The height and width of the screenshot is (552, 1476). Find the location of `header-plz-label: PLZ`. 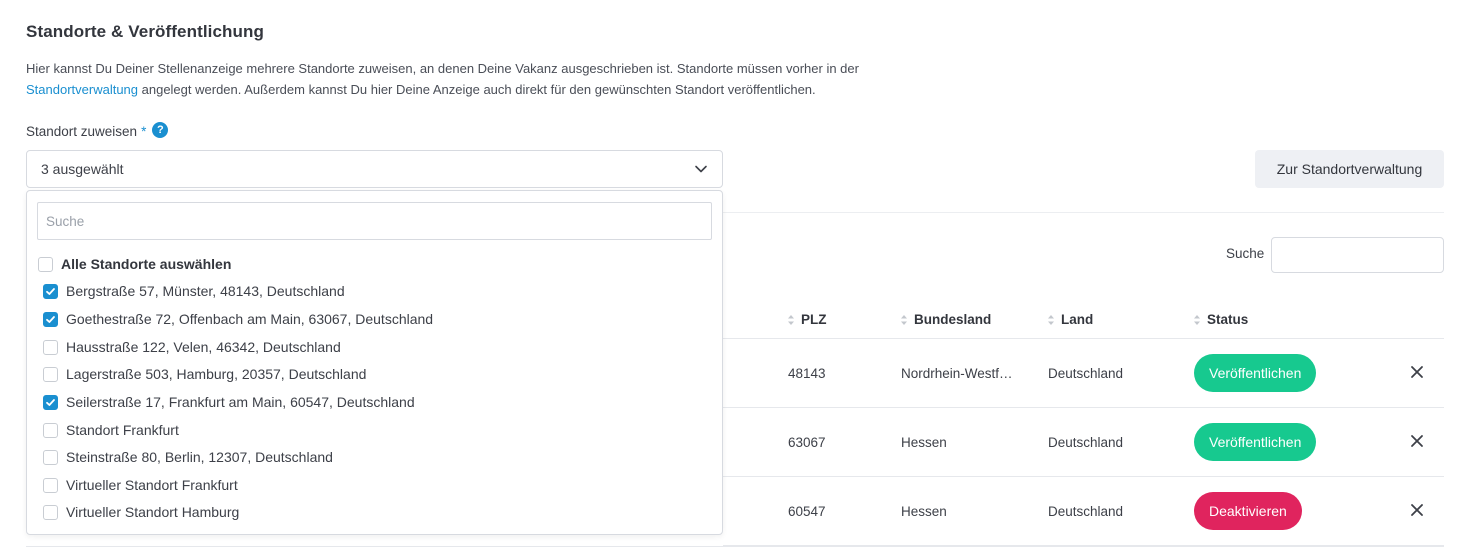

header-plz-label: PLZ is located at coordinates (814, 319).